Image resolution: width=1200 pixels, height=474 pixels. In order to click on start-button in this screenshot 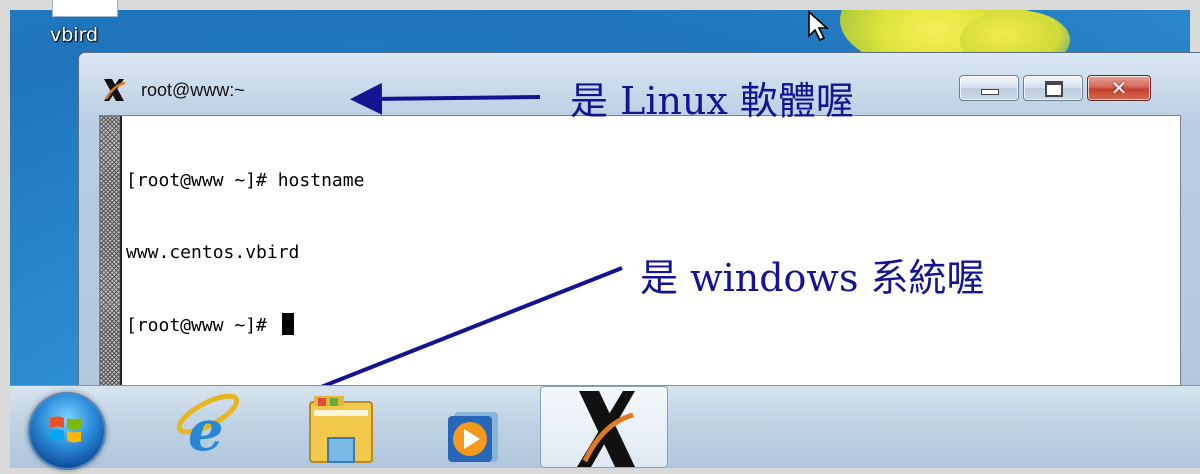, I will do `click(67, 431)`.